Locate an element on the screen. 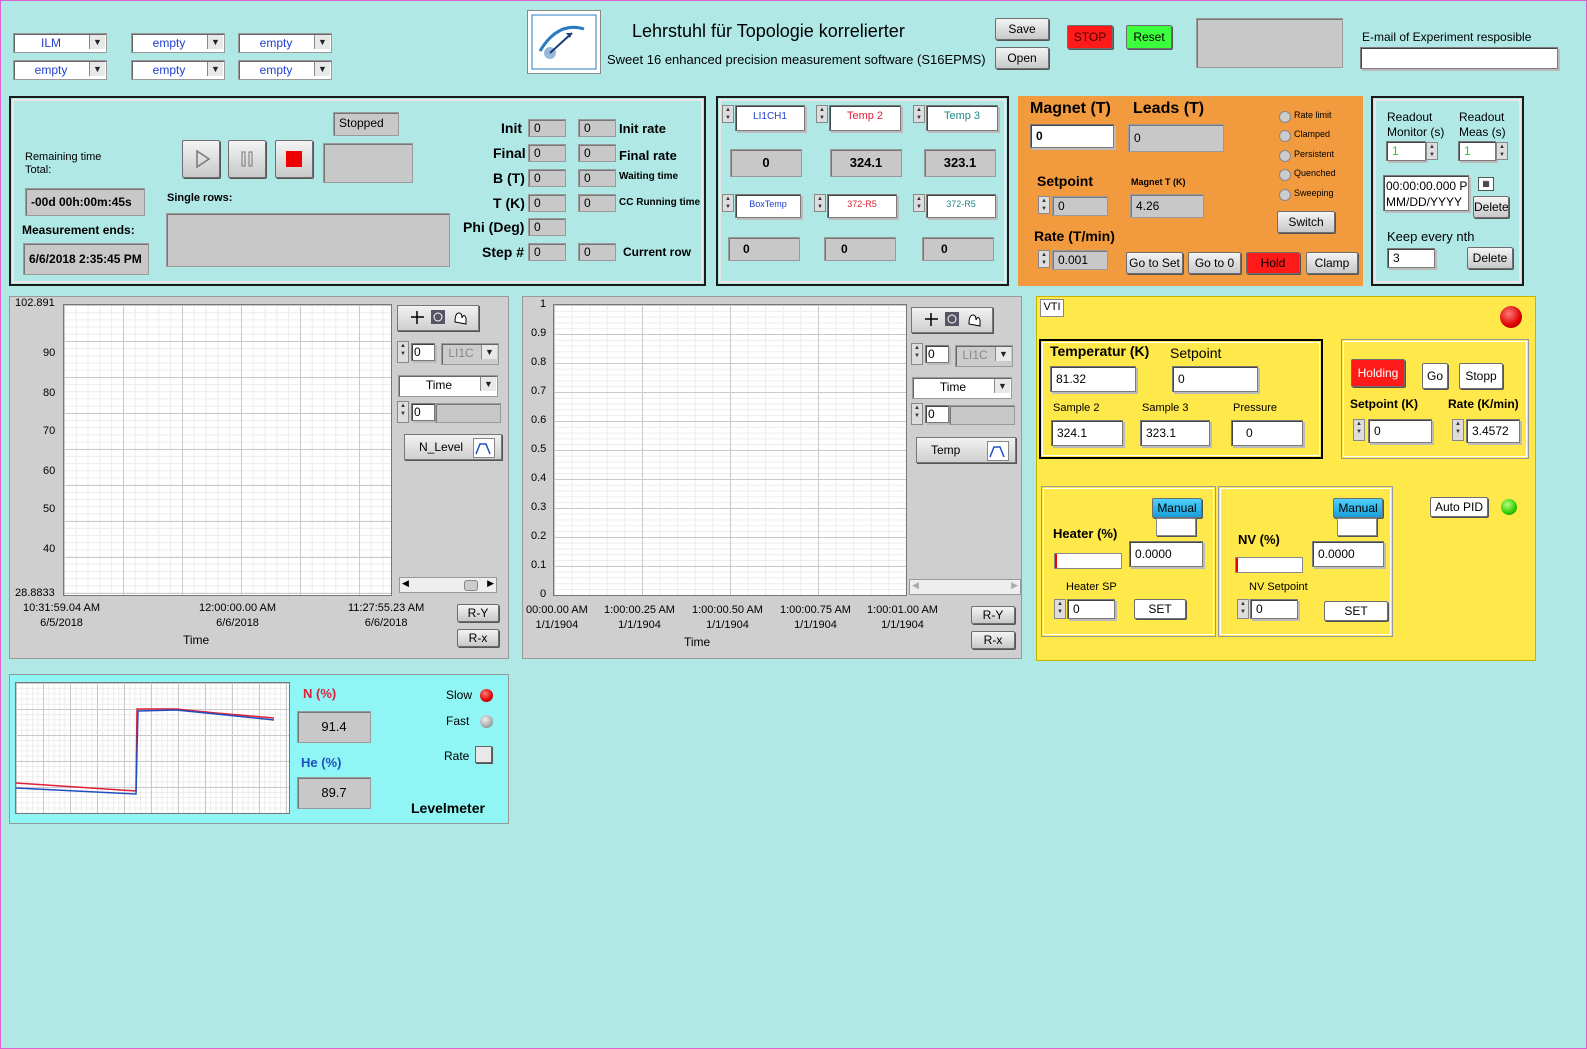 The width and height of the screenshot is (1587, 1049). heater-sp-input: 0 is located at coordinates (1091, 609).